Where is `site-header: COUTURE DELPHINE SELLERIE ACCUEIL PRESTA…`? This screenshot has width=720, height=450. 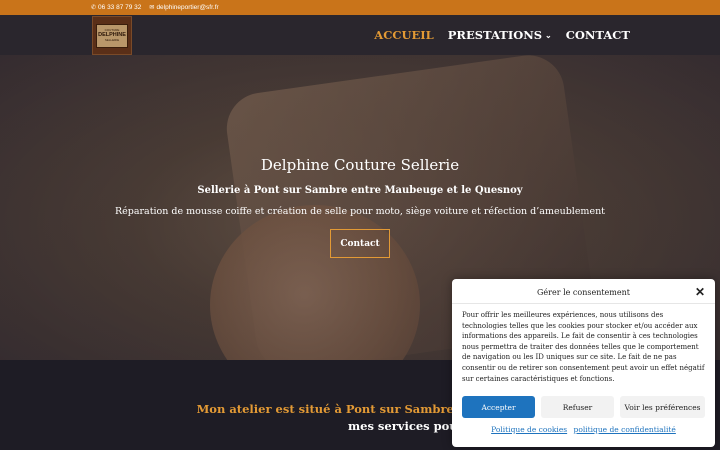
site-header: COUTURE DELPHINE SELLERIE ACCUEIL PRESTA… is located at coordinates (360, 35).